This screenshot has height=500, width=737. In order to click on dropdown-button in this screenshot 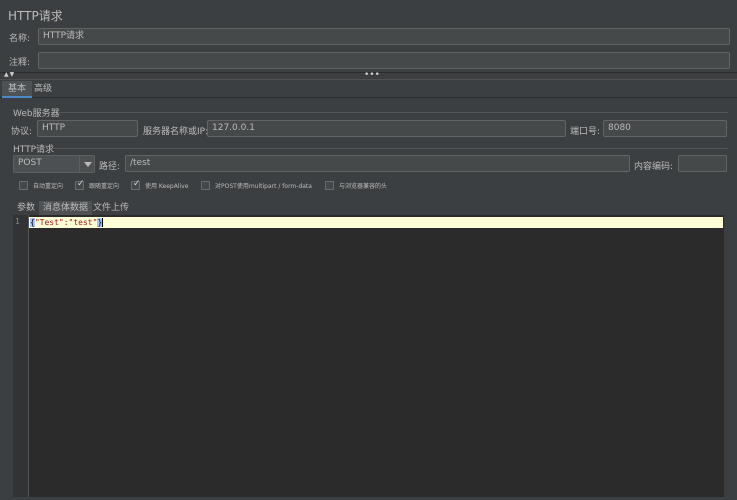, I will do `click(86, 164)`.